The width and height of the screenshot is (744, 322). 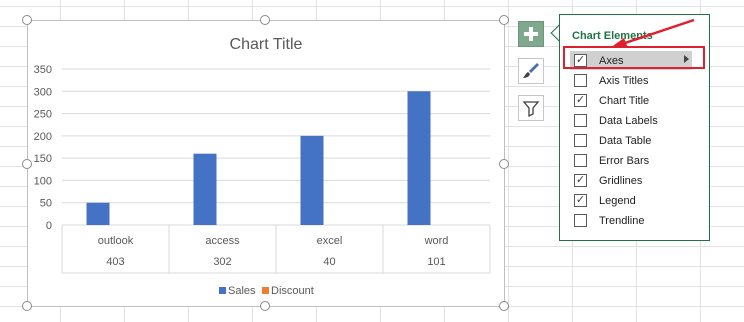 What do you see at coordinates (624, 160) in the screenshot?
I see `element-label: Error Bars` at bounding box center [624, 160].